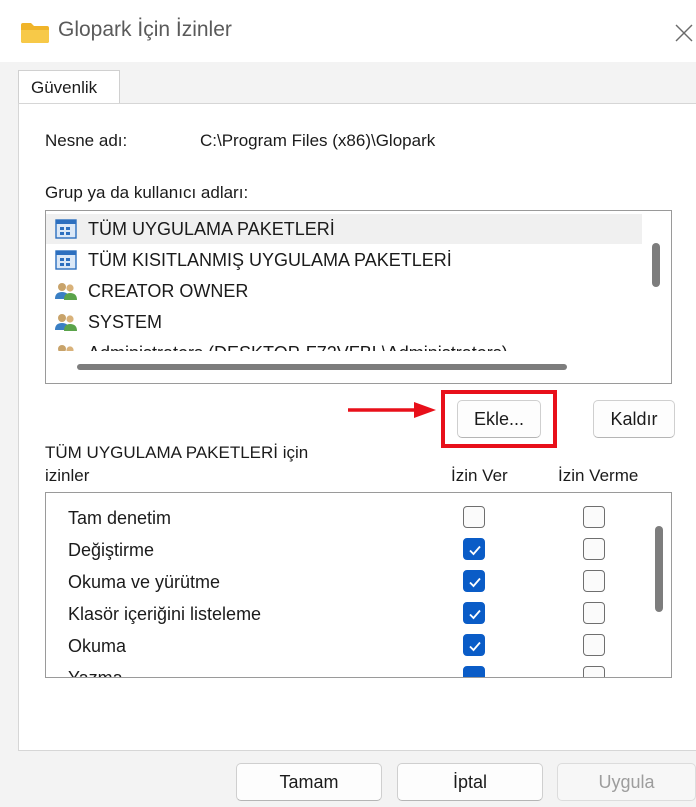  I want to click on title-bar: Glopark İçin İzinler, so click(348, 31).